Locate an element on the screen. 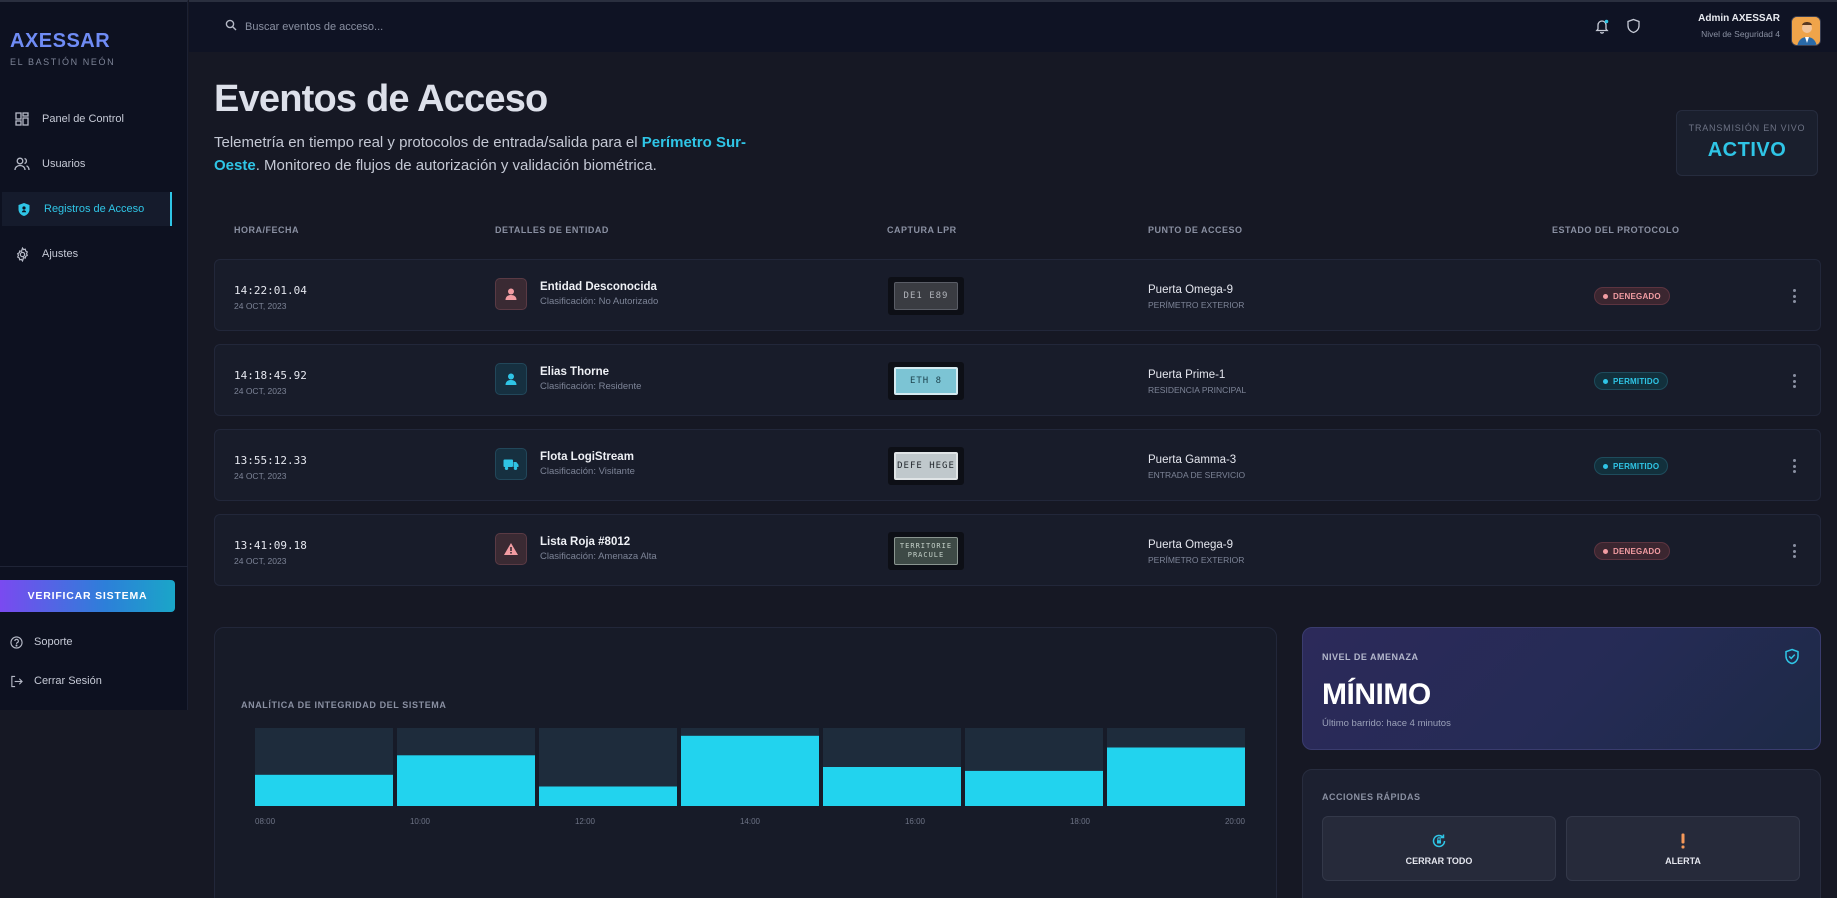 Image resolution: width=1837 pixels, height=898 pixels. support-link: Soporte is located at coordinates (41, 642).